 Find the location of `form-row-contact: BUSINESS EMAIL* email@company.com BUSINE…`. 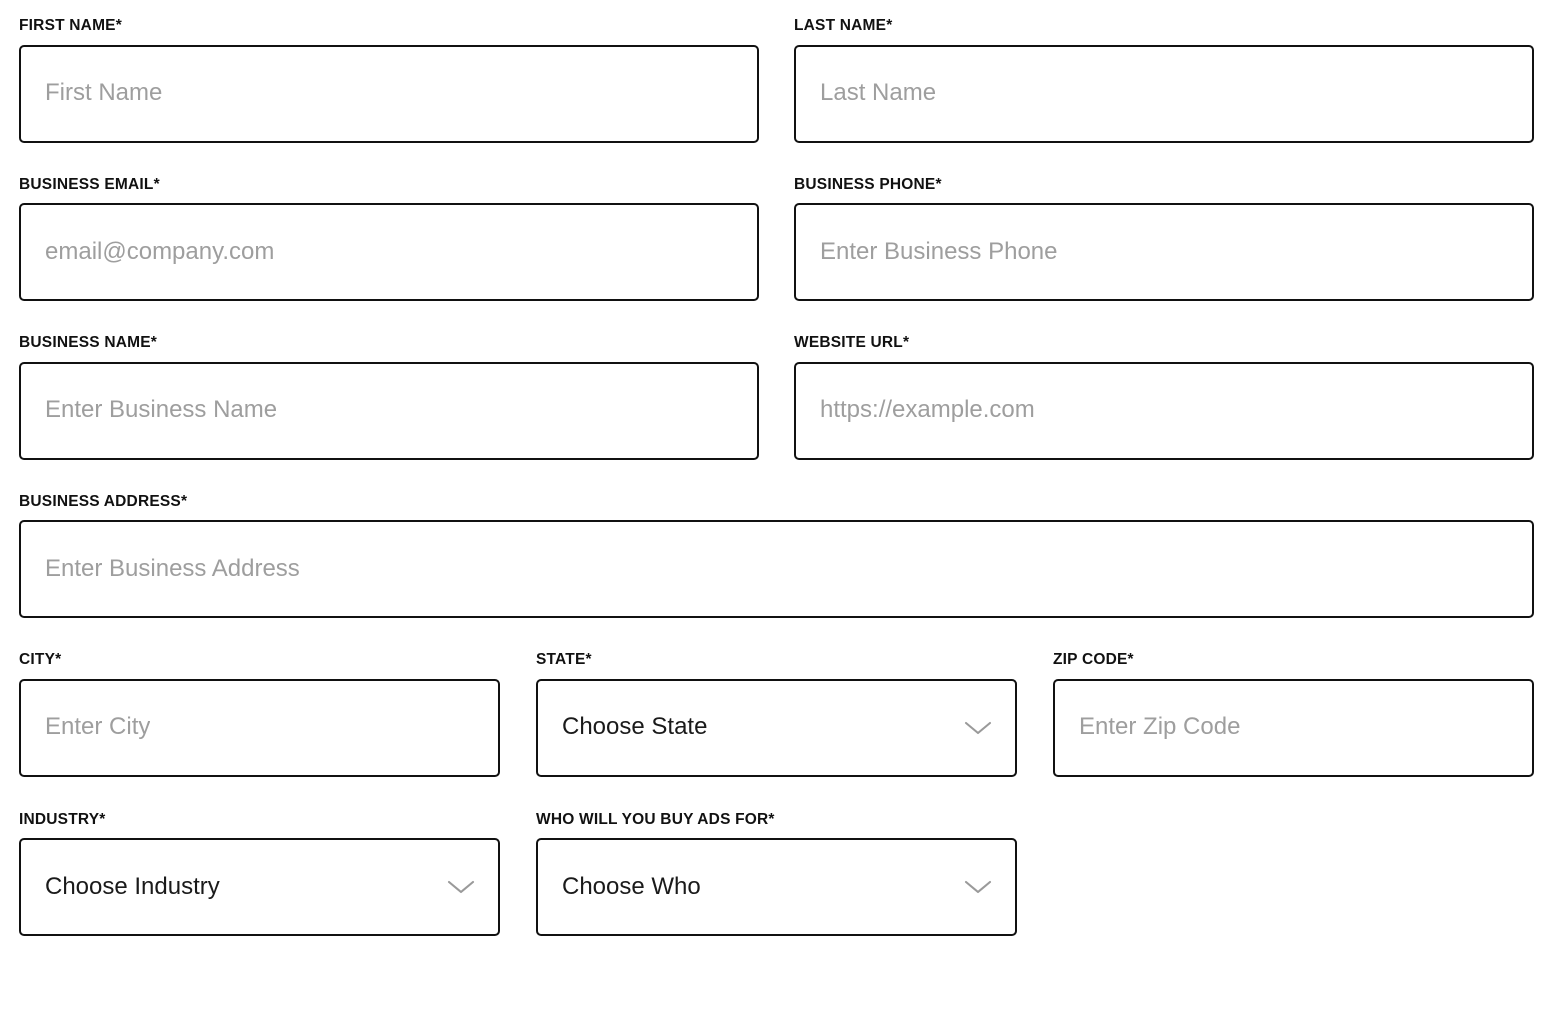

form-row-contact: BUSINESS EMAIL* email@company.com BUSINE… is located at coordinates (776, 238).